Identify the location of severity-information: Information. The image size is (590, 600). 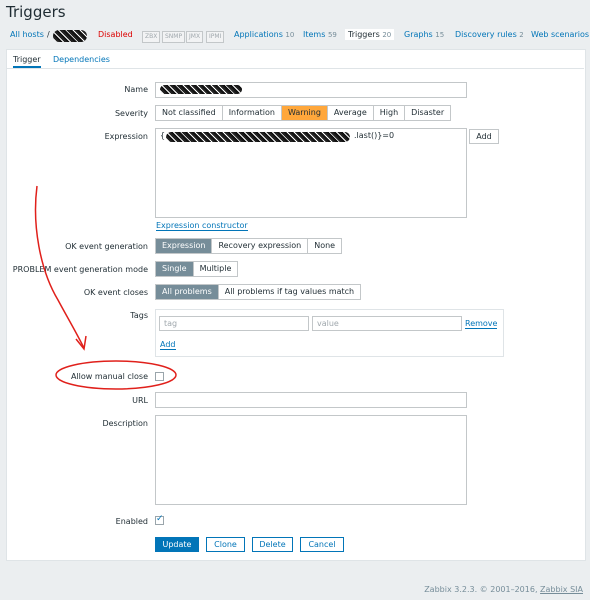
(252, 113).